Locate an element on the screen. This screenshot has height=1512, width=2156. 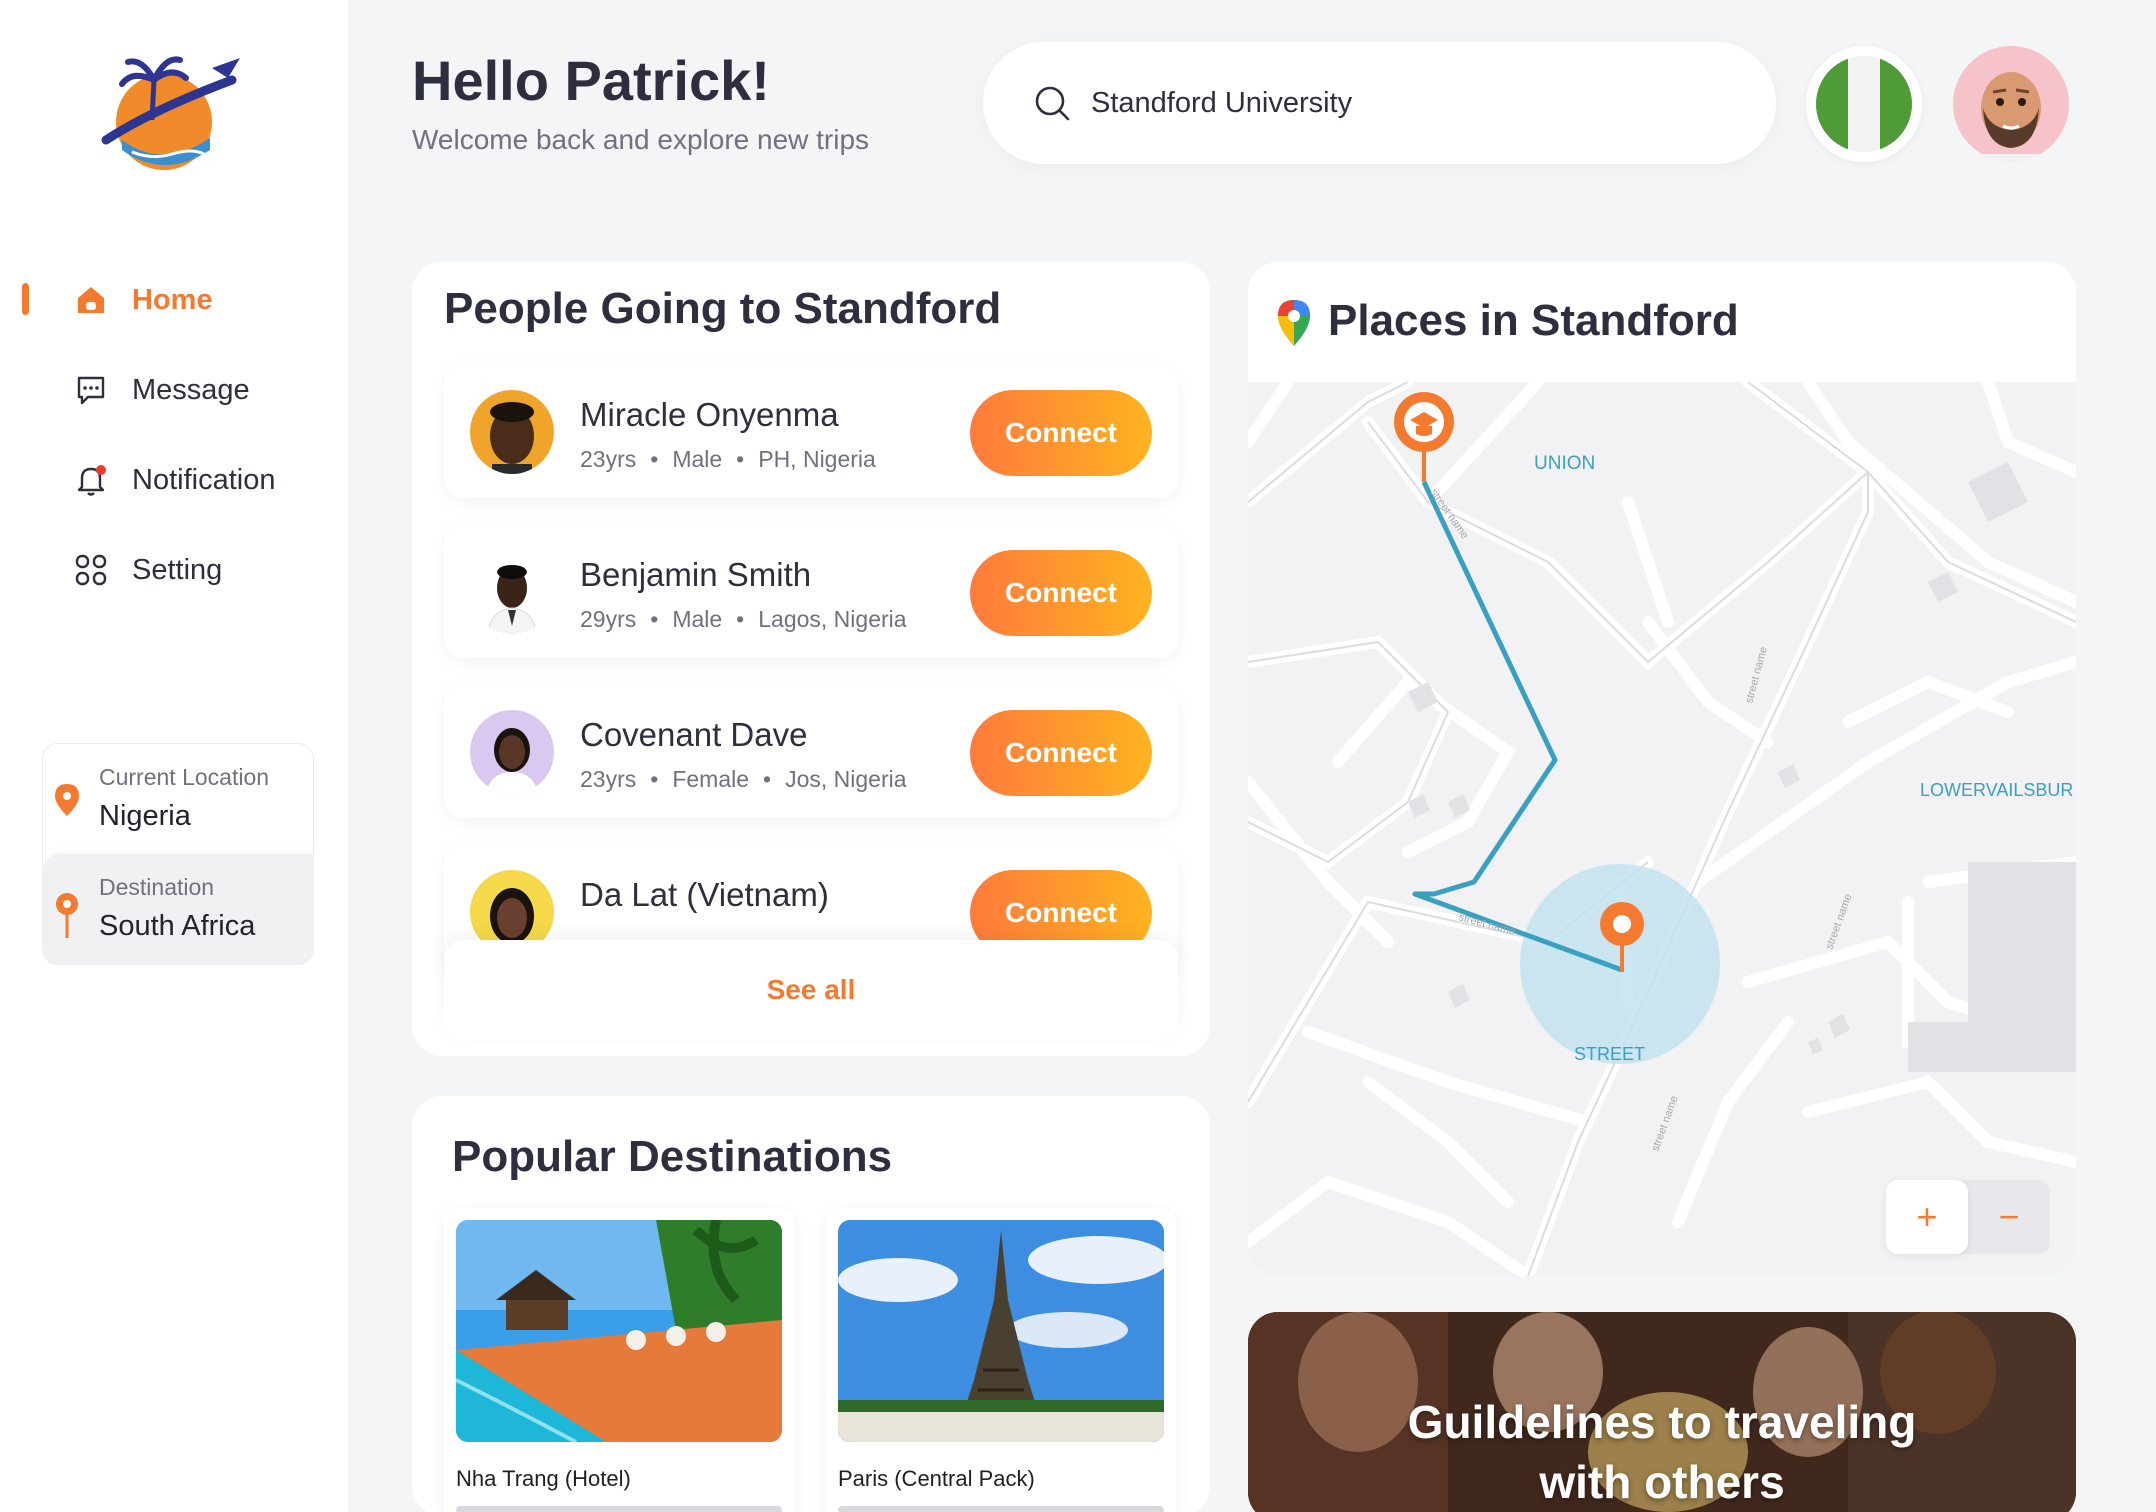
nav-notification: Notification is located at coordinates (173, 480).